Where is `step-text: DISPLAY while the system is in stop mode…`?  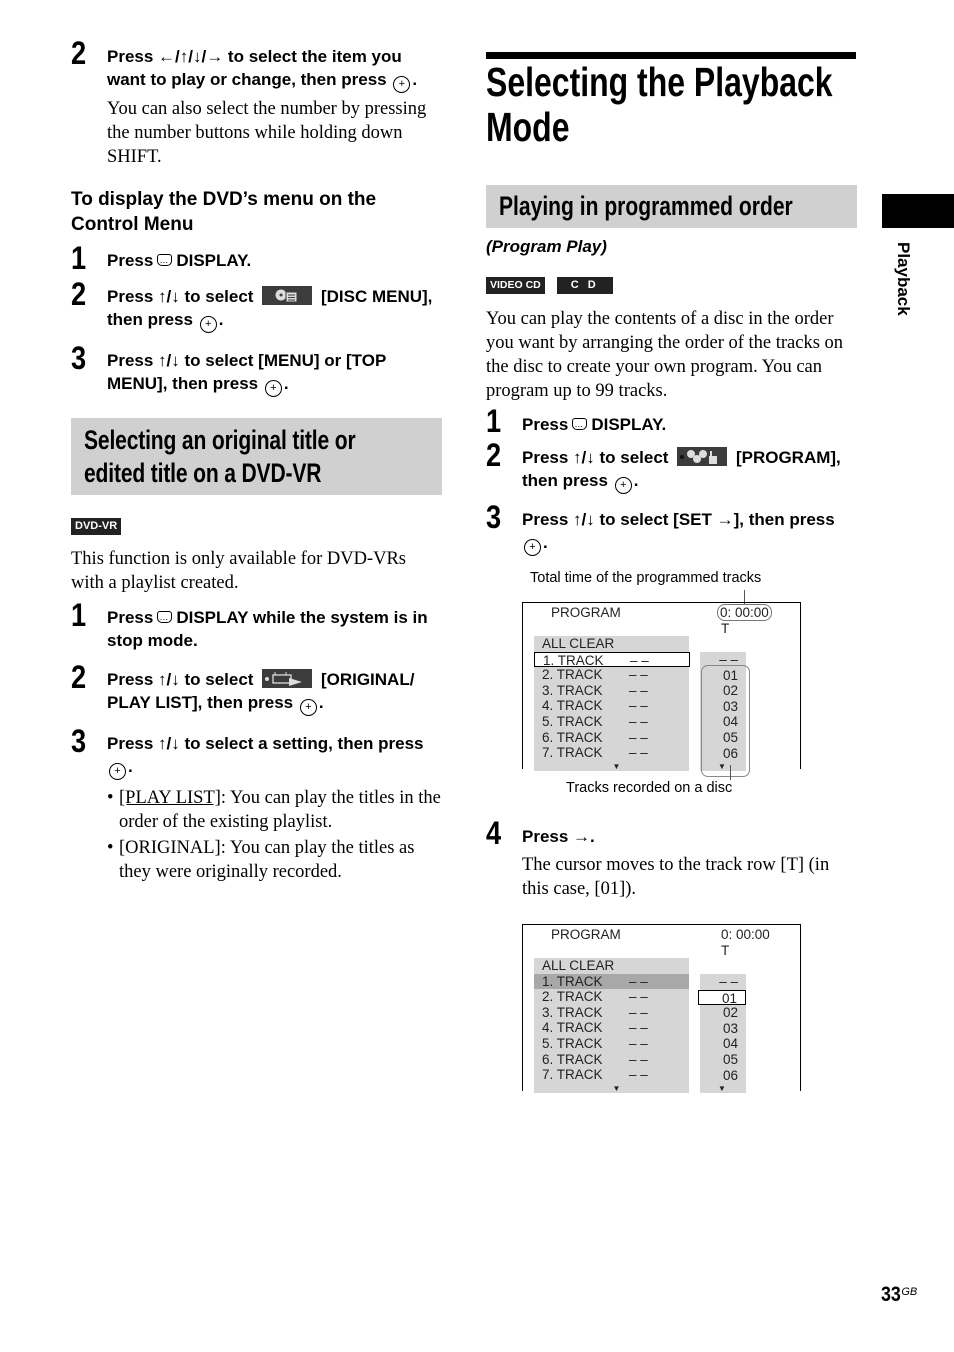
step-text: DISPLAY while the system is in stop mode… is located at coordinates (267, 629).